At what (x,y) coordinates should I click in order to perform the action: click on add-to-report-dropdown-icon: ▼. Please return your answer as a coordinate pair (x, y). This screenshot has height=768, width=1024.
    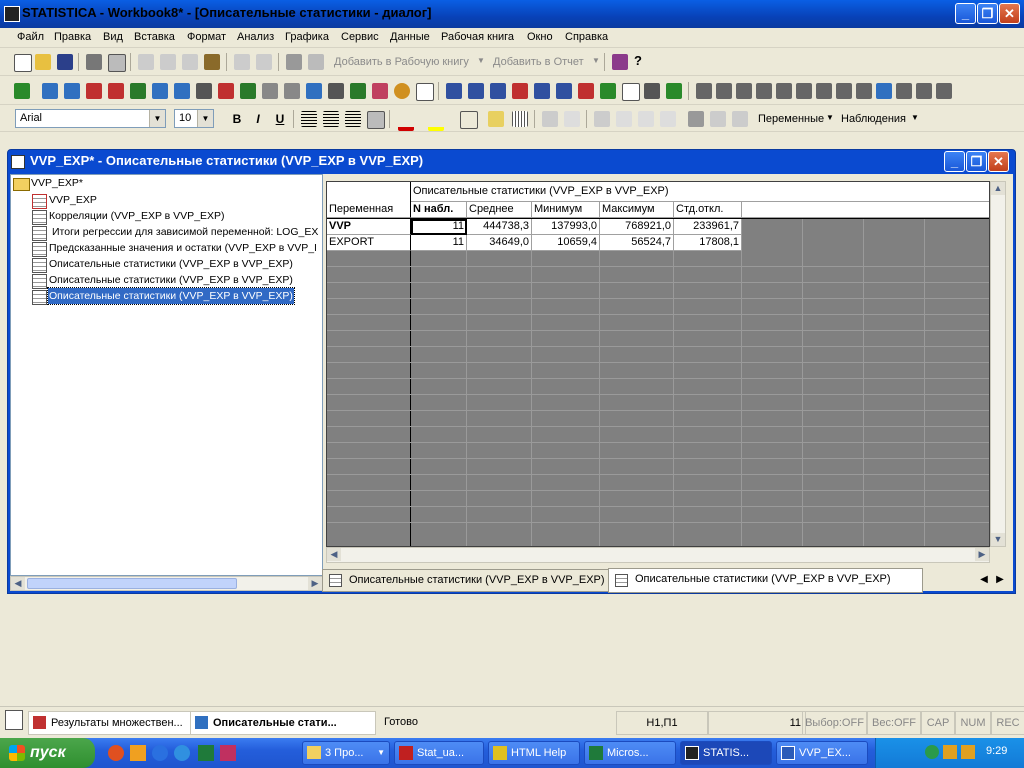
    Looking at the image, I should click on (596, 60).